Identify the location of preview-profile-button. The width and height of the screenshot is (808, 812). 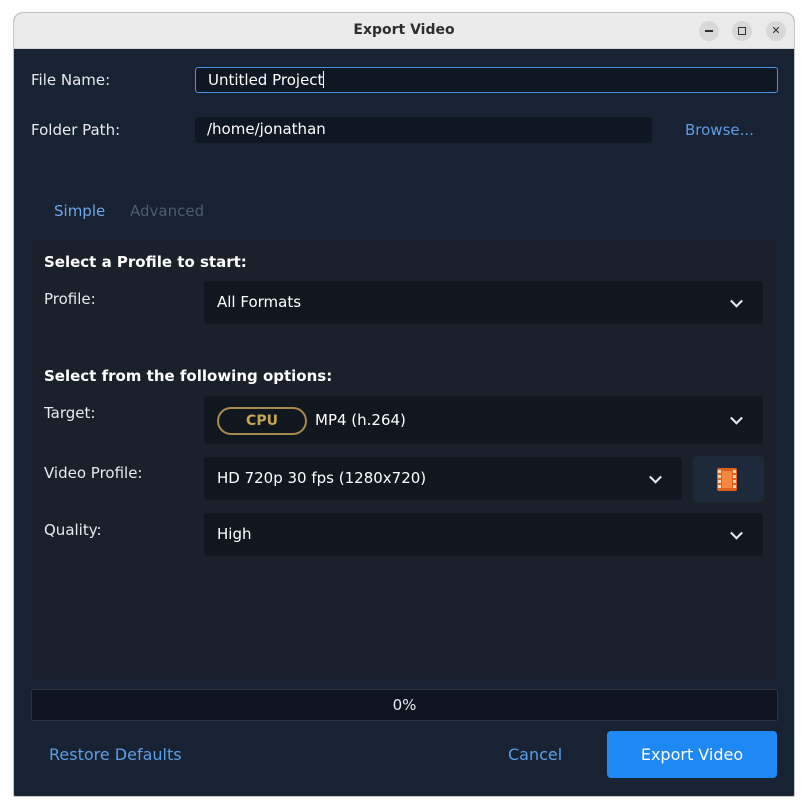
(728, 479).